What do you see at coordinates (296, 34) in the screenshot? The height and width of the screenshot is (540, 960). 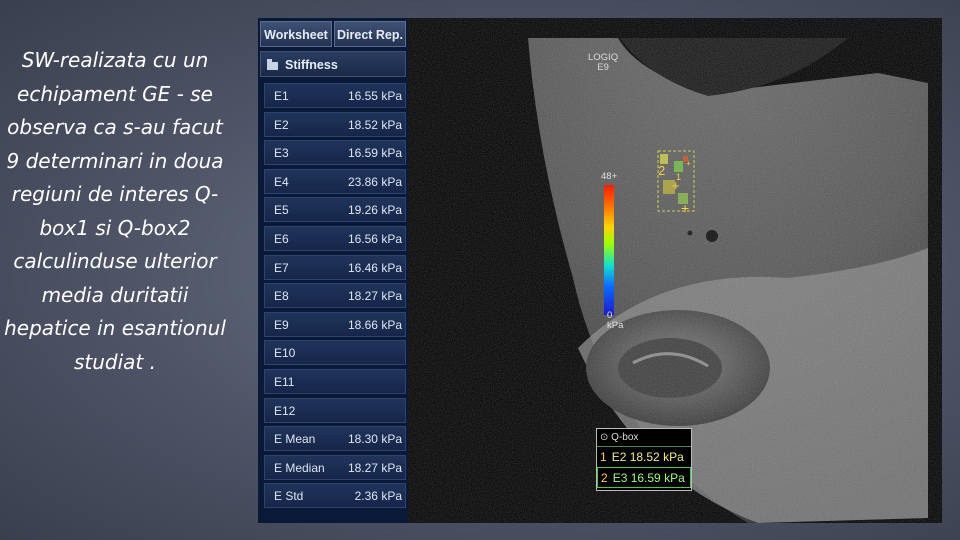 I see `tab-worksheet: Worksheet` at bounding box center [296, 34].